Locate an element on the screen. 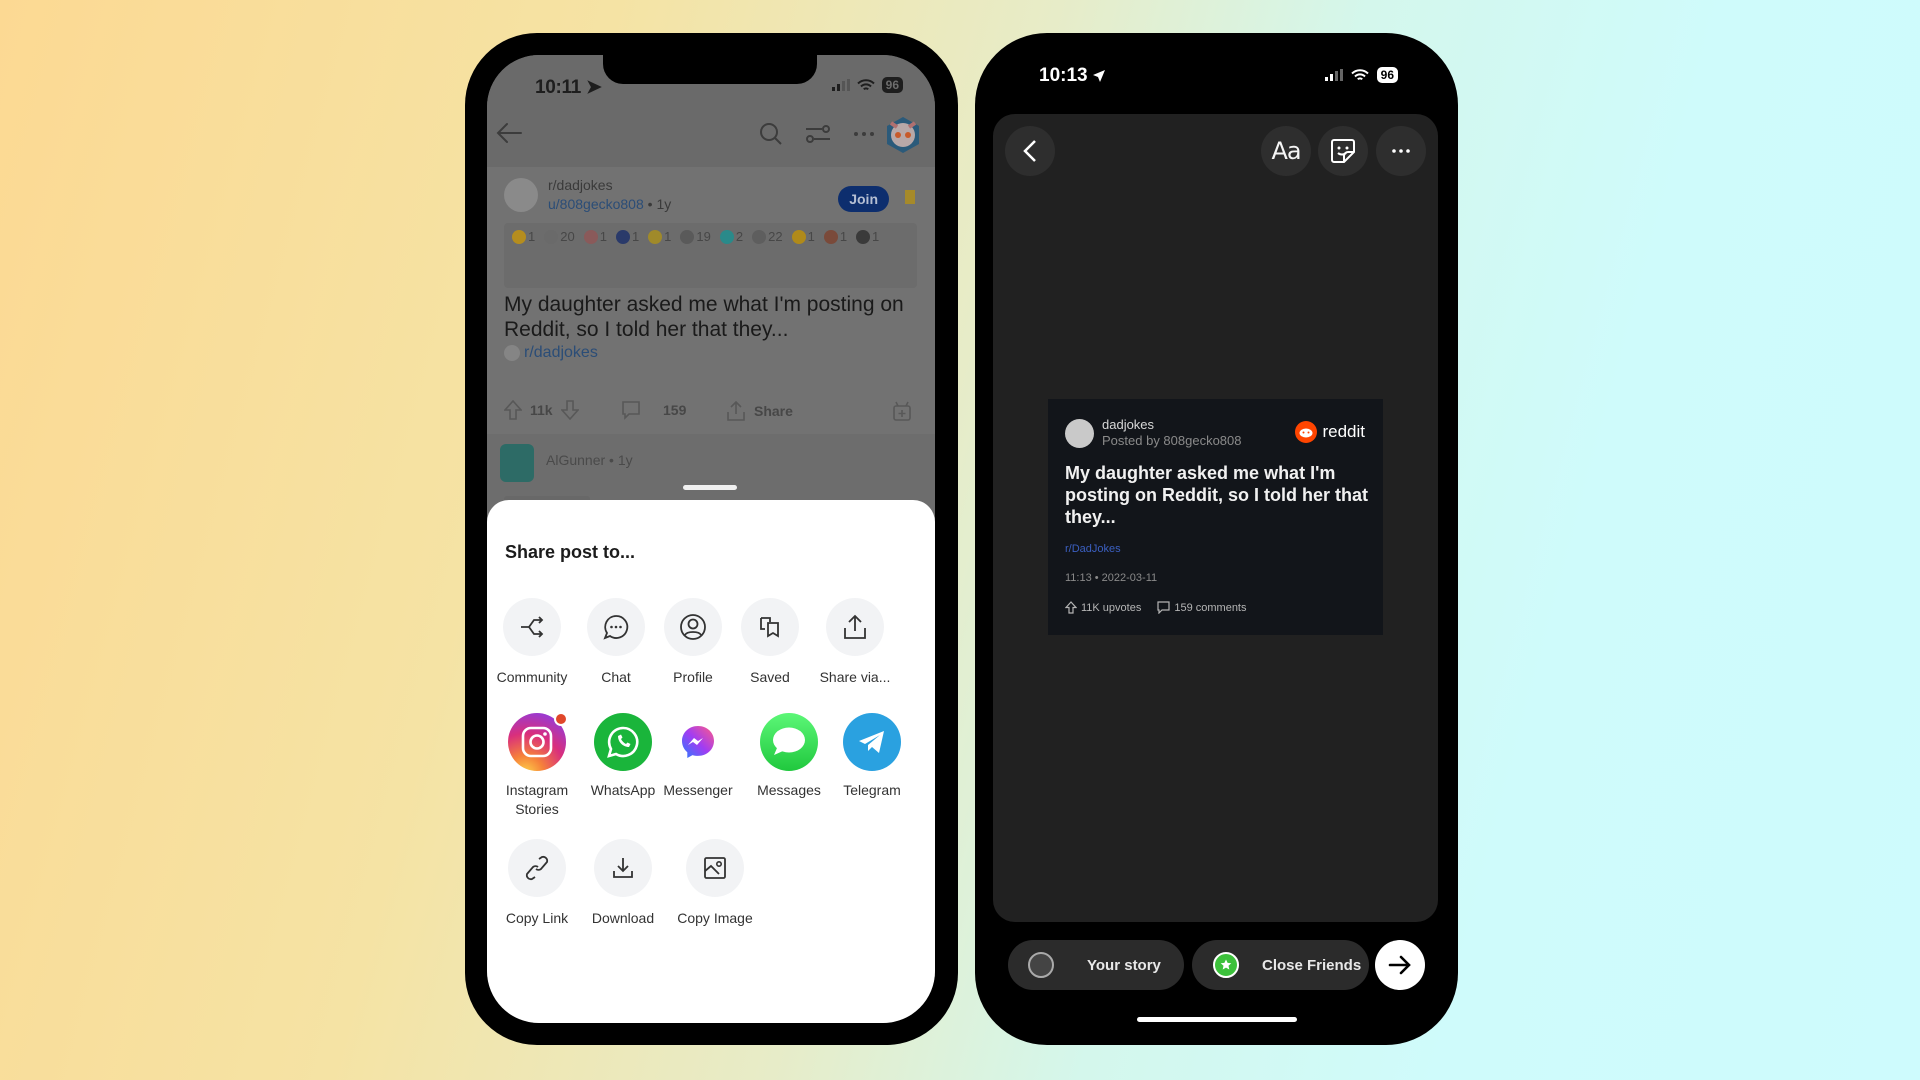  vote-group: 11k is located at coordinates (541, 410).